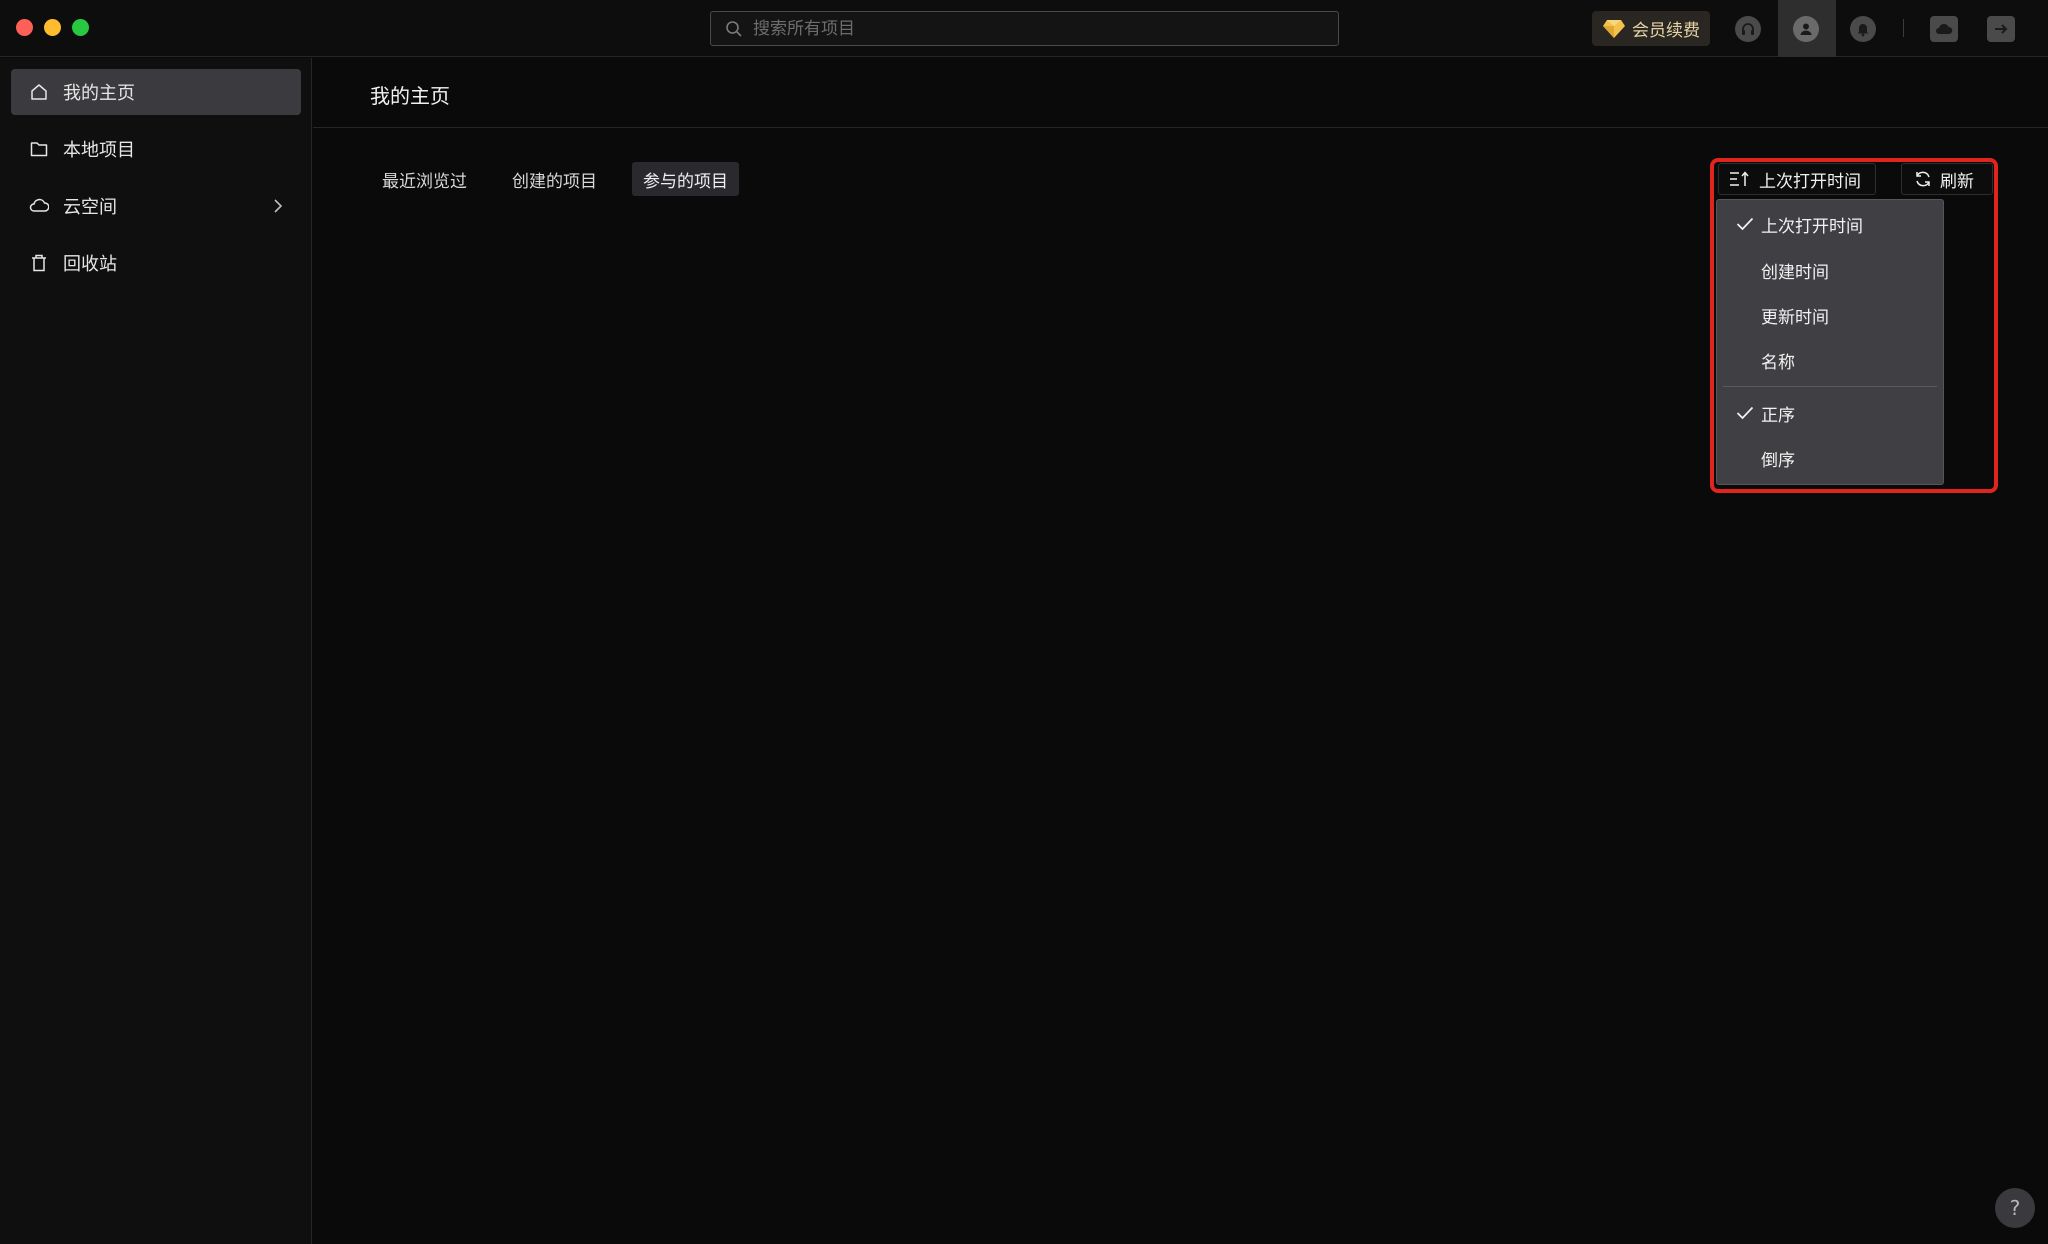 The height and width of the screenshot is (1244, 2048). I want to click on sort-button: 上次打开时间, so click(1797, 179).